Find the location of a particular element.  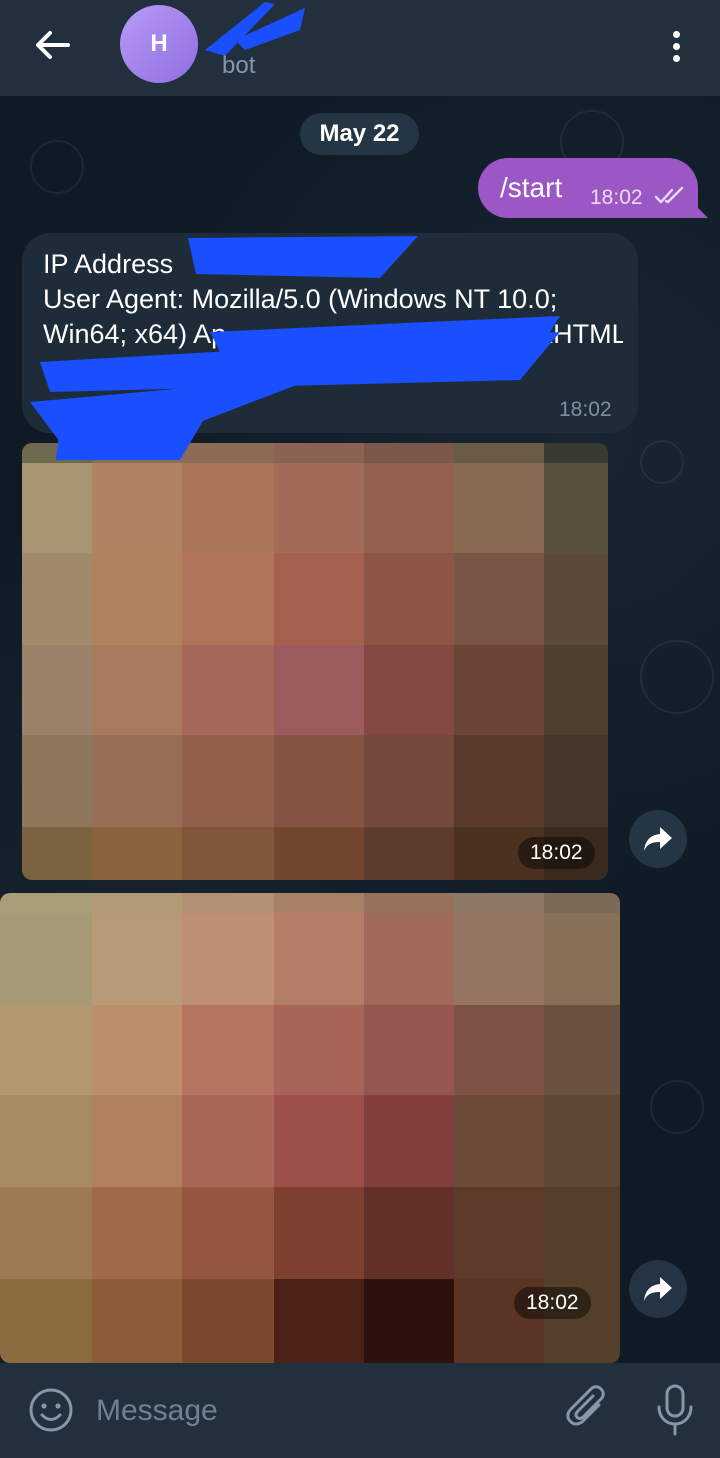

message-composer is located at coordinates (360, 1410).